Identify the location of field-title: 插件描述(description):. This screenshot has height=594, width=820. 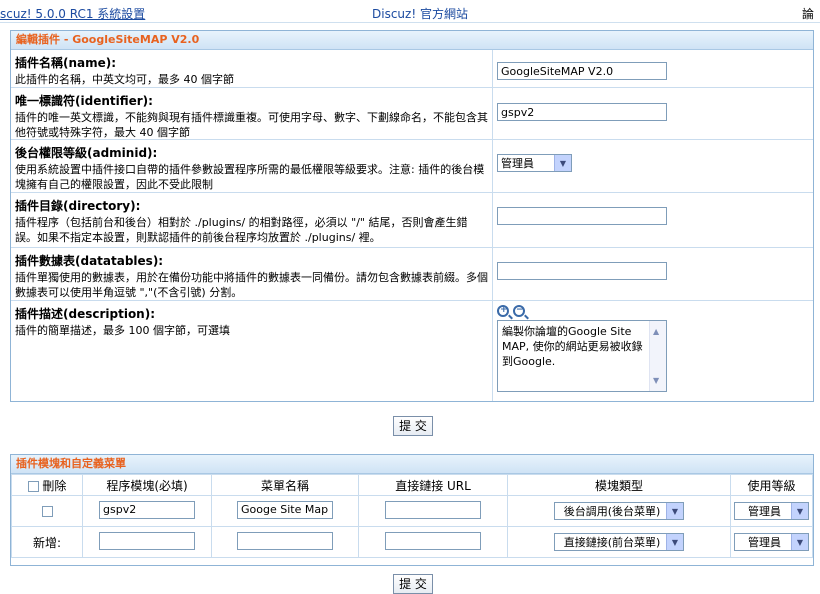
(85, 314).